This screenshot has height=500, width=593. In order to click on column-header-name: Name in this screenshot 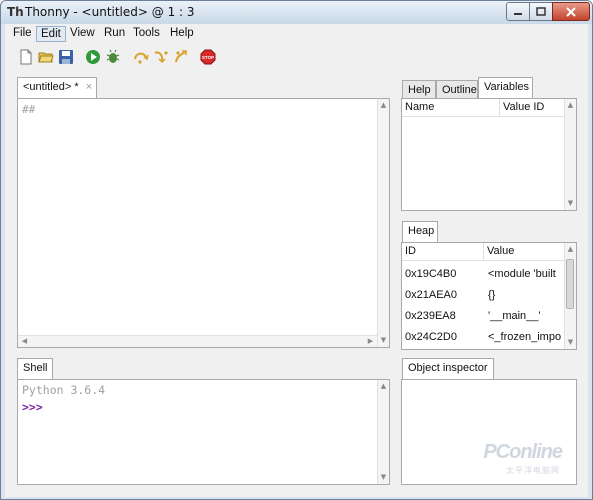, I will do `click(451, 108)`.